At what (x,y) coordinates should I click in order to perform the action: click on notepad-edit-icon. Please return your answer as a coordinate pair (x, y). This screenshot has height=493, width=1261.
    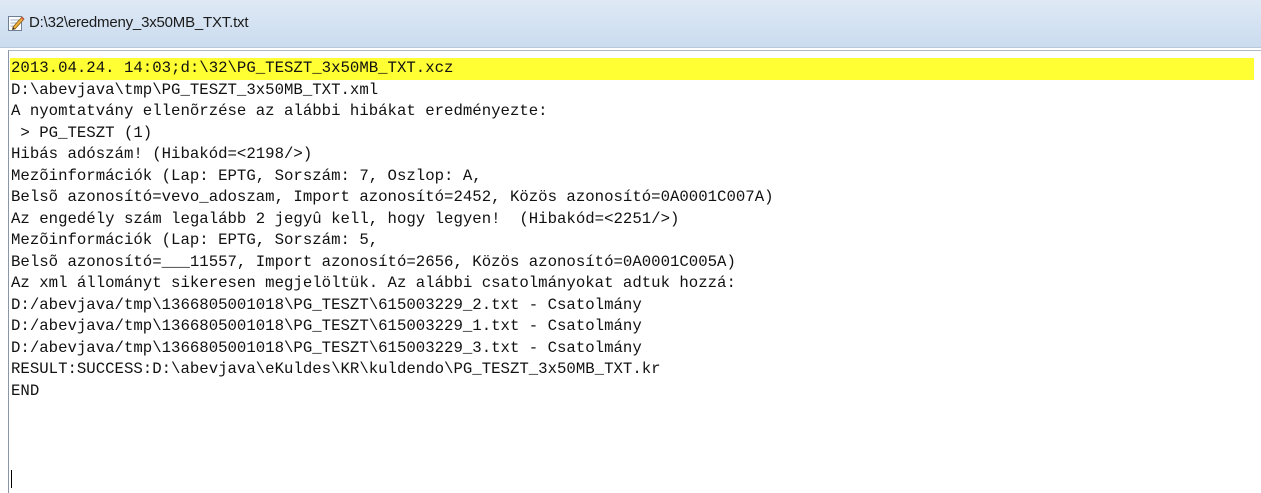
    Looking at the image, I should click on (16, 23).